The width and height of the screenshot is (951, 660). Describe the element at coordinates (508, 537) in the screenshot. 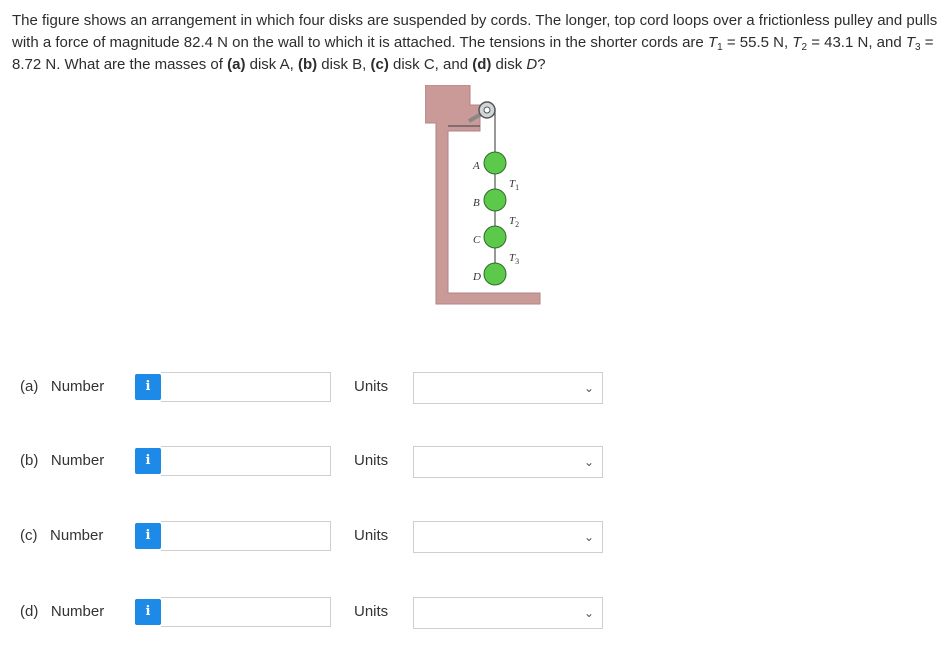

I see `units-select-c: ⌄` at that location.